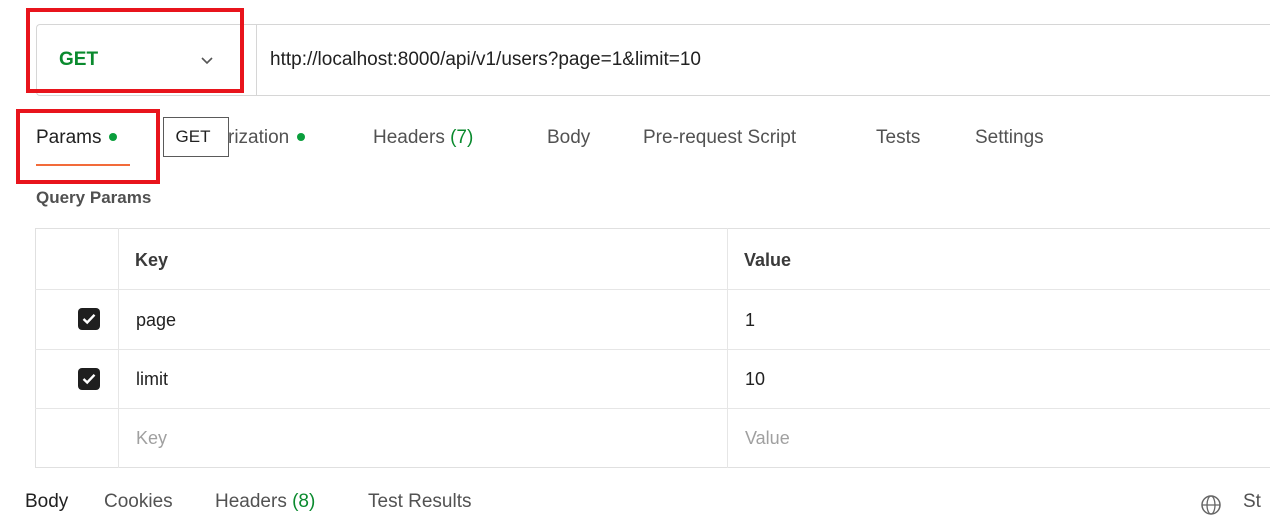  What do you see at coordinates (251, 501) in the screenshot?
I see `response-tab-headers-label: Headers` at bounding box center [251, 501].